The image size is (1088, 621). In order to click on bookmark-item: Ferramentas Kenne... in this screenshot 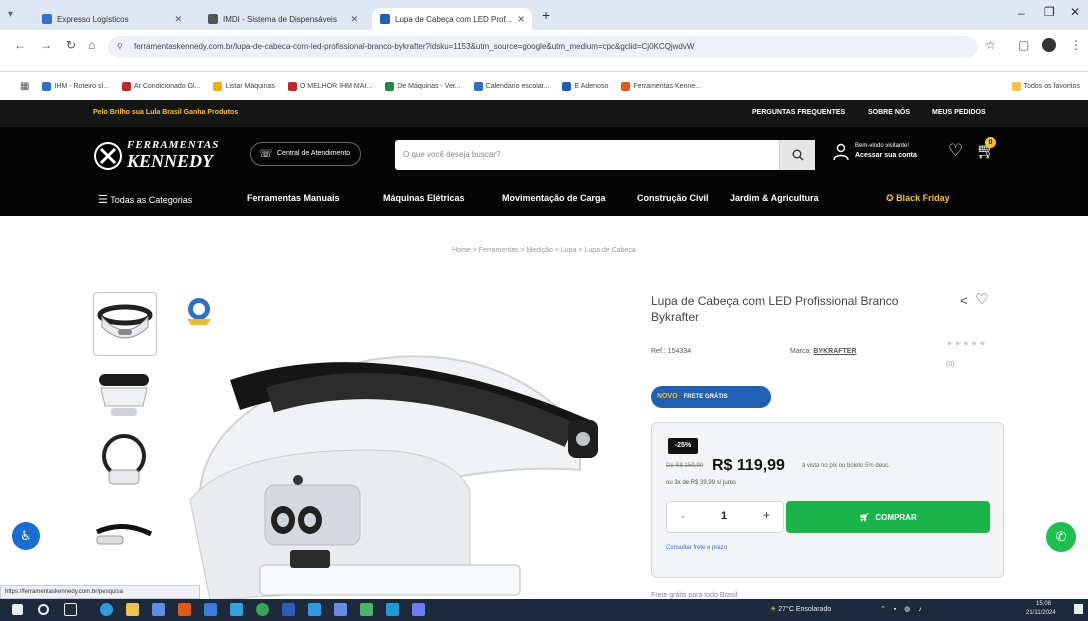, I will do `click(661, 86)`.